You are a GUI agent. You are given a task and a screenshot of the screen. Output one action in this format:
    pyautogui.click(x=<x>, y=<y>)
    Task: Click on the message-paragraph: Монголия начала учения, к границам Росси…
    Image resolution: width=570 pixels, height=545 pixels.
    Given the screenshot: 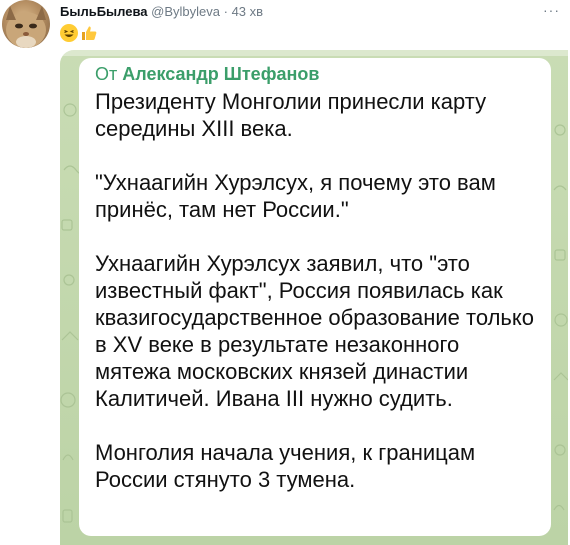 What is the action you would take?
    pyautogui.click(x=285, y=466)
    